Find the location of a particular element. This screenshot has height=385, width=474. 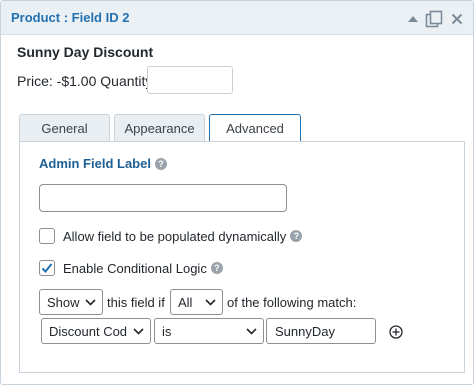

price-text: Price: -$1.00 is located at coordinates (57, 81).